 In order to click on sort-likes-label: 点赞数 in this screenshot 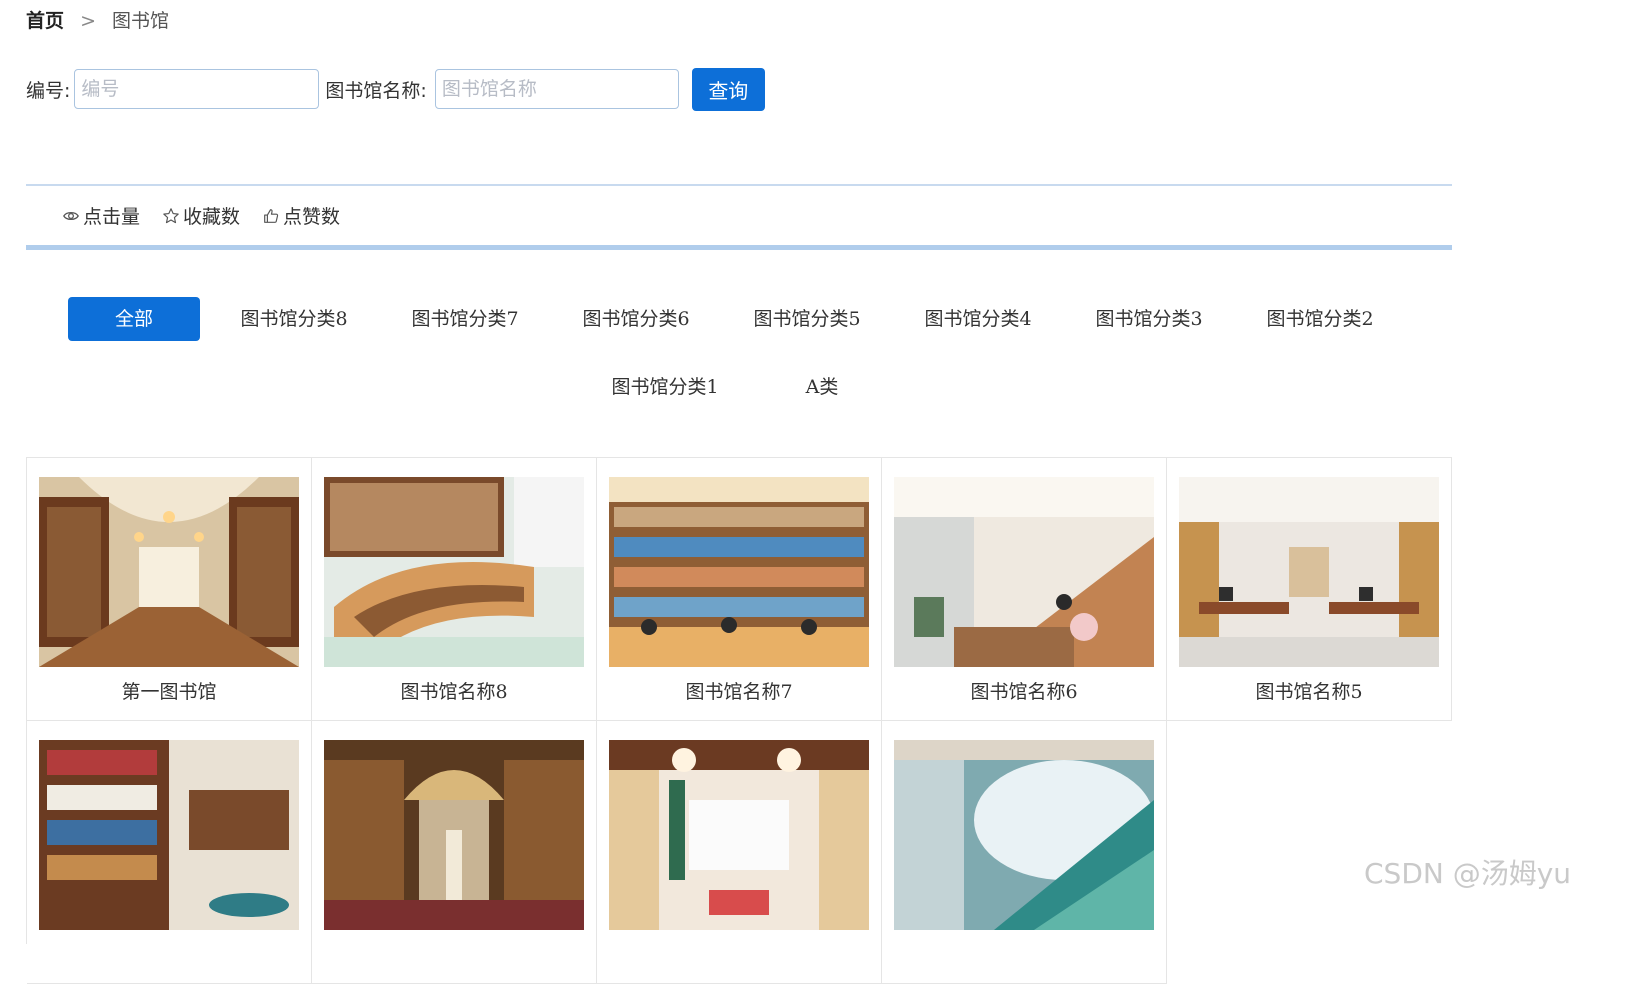, I will do `click(312, 217)`.